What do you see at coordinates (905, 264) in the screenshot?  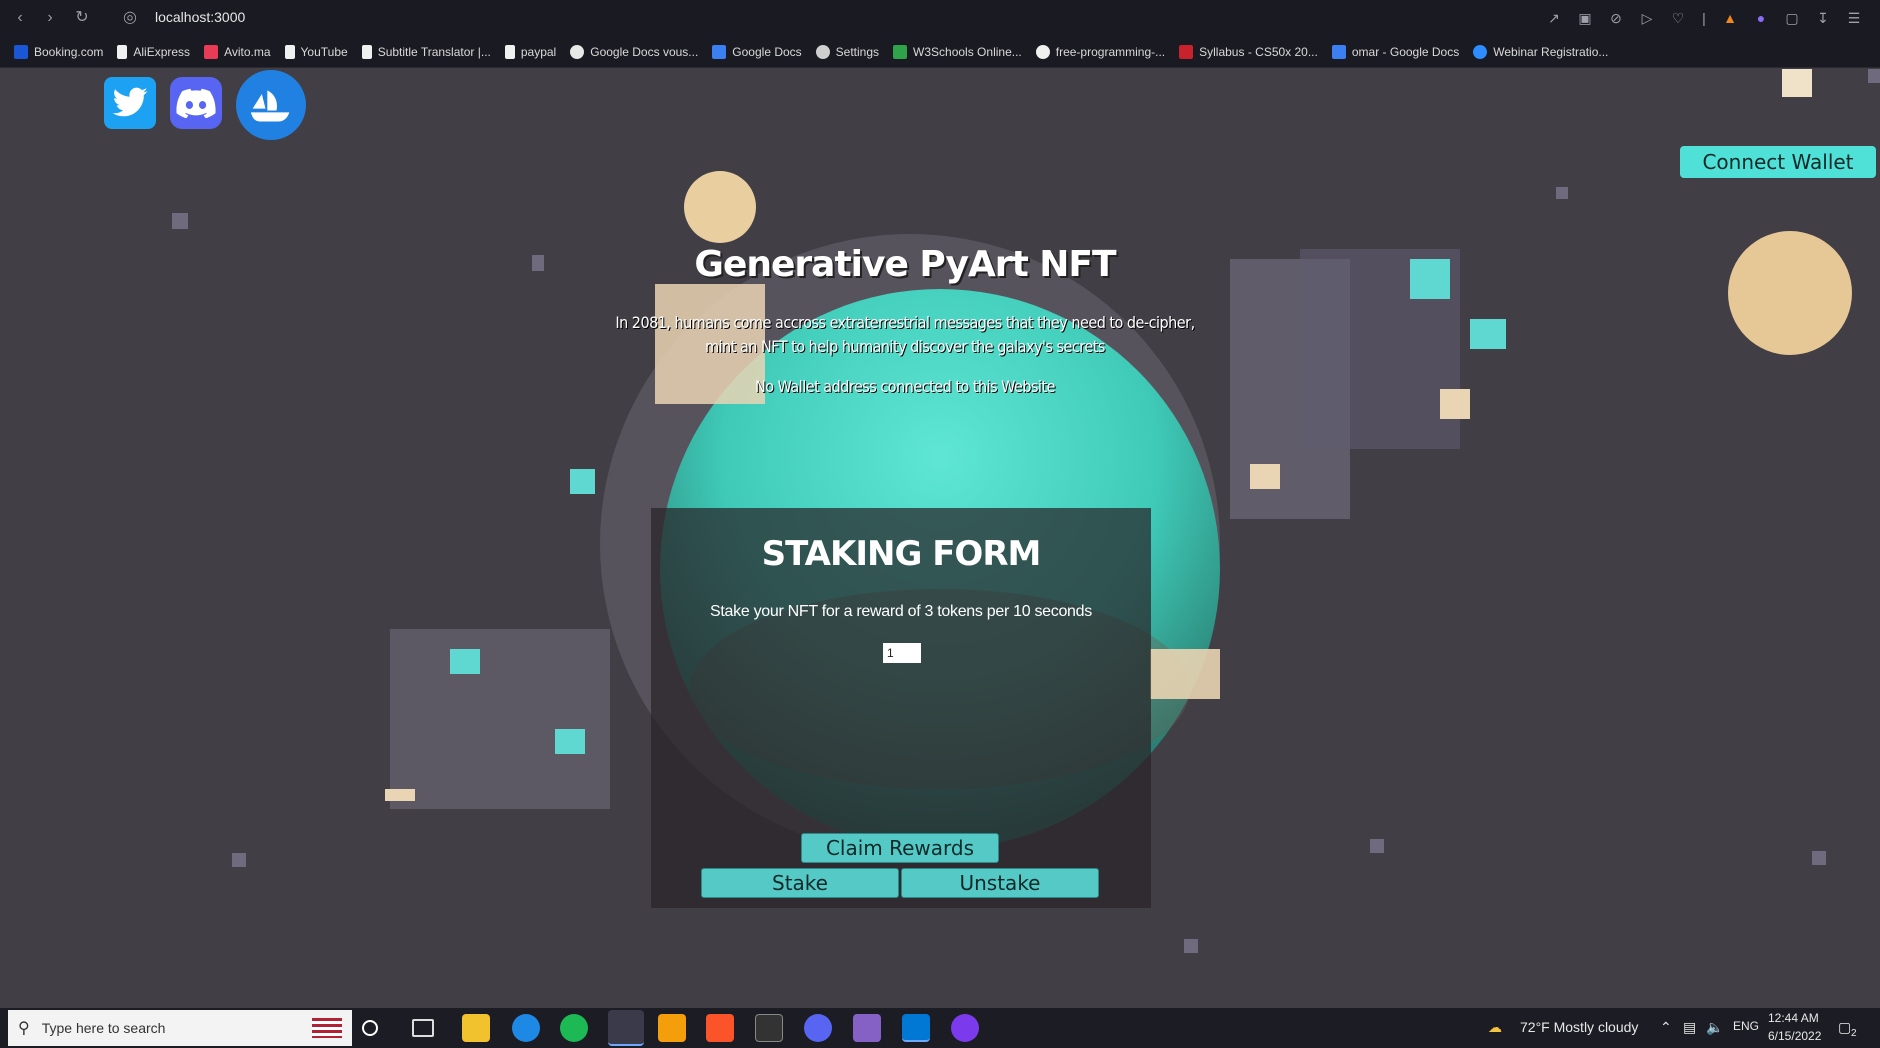 I see `page-title: Generative PyArt NFT` at bounding box center [905, 264].